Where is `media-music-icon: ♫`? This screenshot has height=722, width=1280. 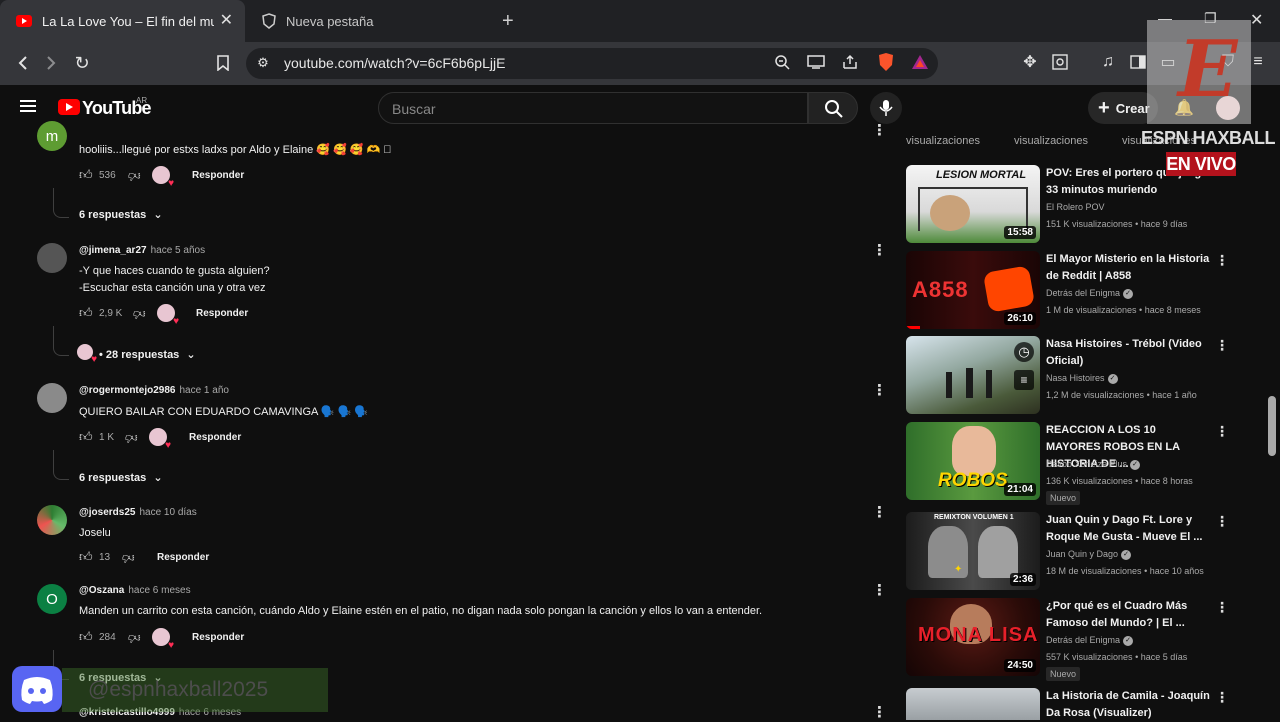
media-music-icon: ♫ is located at coordinates (1108, 62).